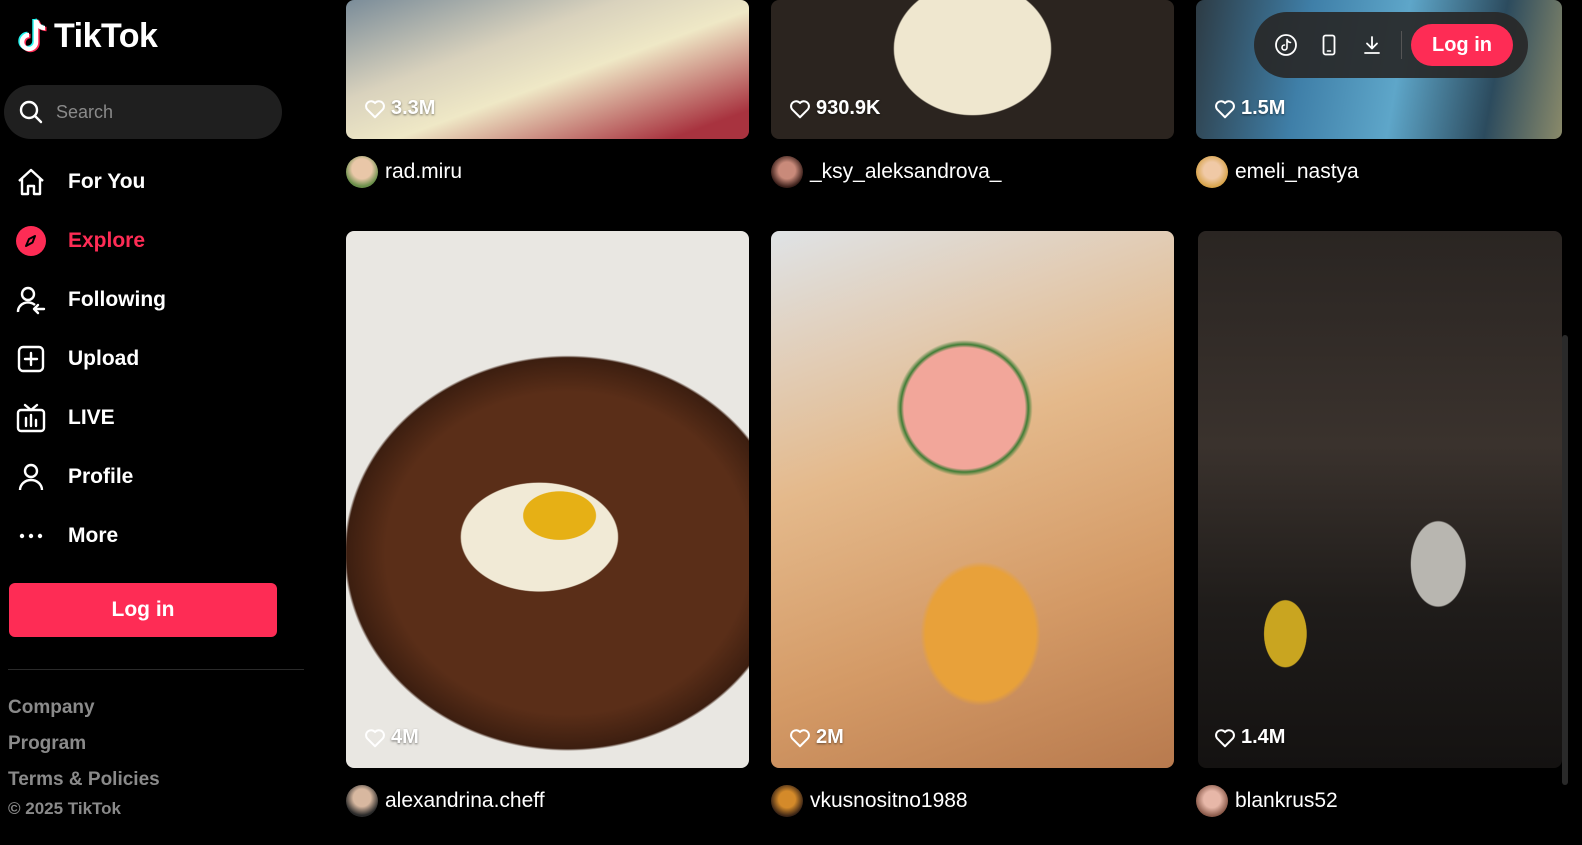  I want to click on sidebar-divider, so click(156, 669).